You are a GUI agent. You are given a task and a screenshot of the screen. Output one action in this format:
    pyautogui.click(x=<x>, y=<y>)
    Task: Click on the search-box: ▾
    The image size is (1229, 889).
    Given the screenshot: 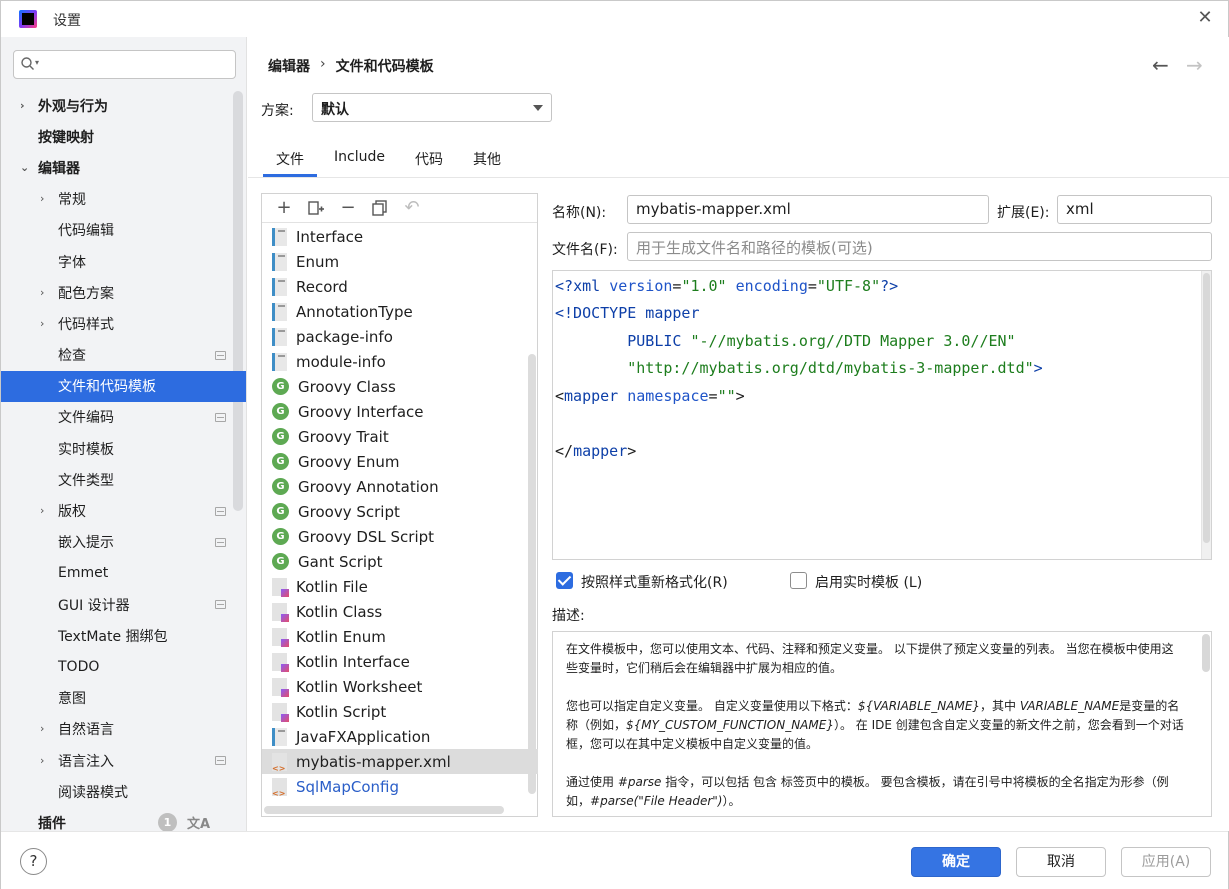 What is the action you would take?
    pyautogui.click(x=124, y=64)
    